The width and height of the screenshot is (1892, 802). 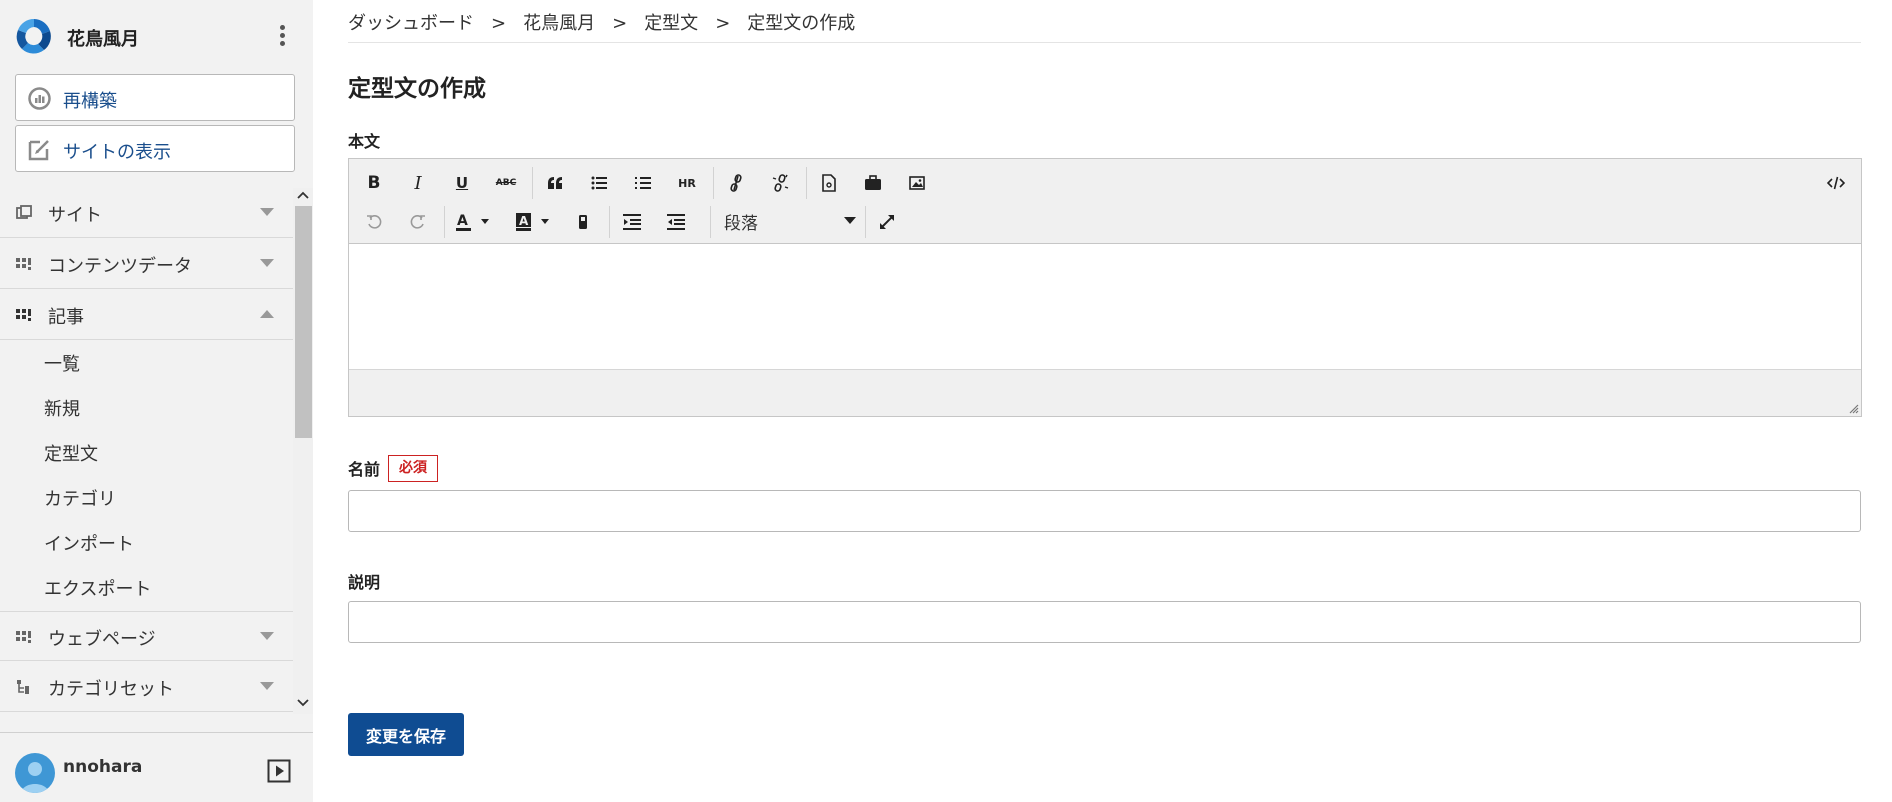 What do you see at coordinates (417, 89) in the screenshot?
I see `page-title: 定型文の作成` at bounding box center [417, 89].